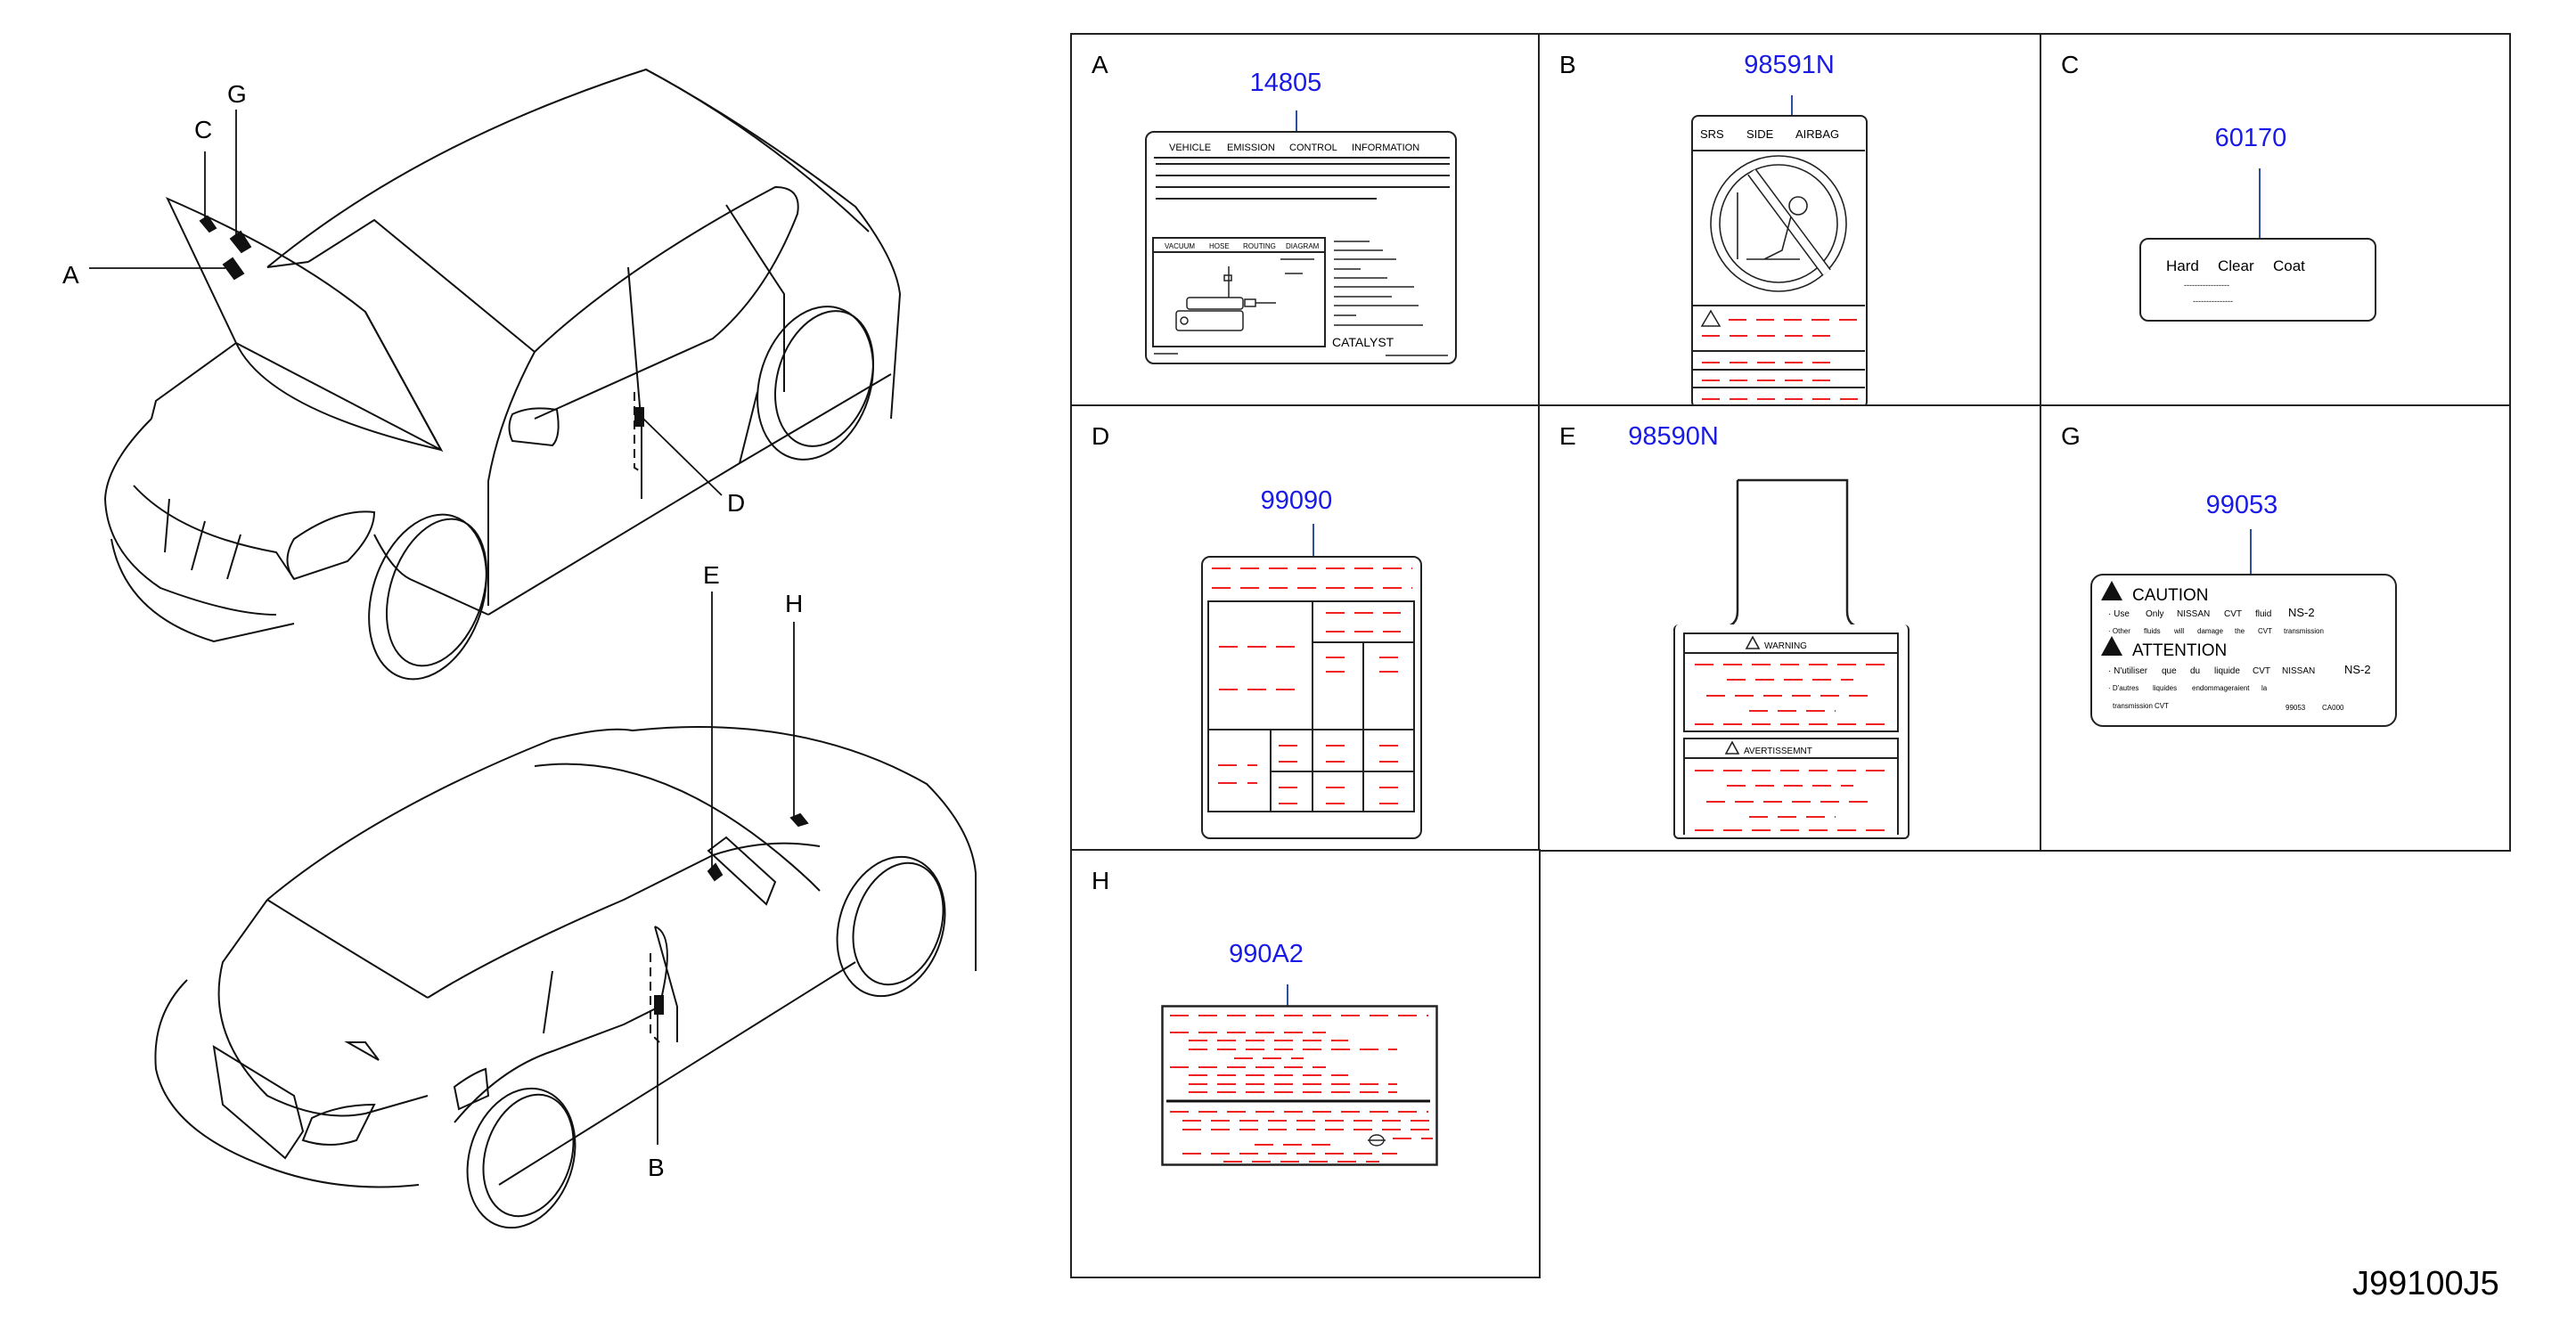 Image resolution: width=2576 pixels, height=1322 pixels. Describe the element at coordinates (1778, 224) in the screenshot. I see `no-child-icon` at that location.